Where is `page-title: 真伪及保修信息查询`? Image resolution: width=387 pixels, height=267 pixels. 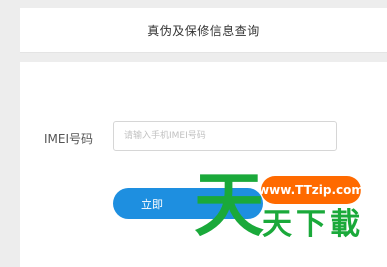 page-title: 真伪及保修信息查询 is located at coordinates (203, 30).